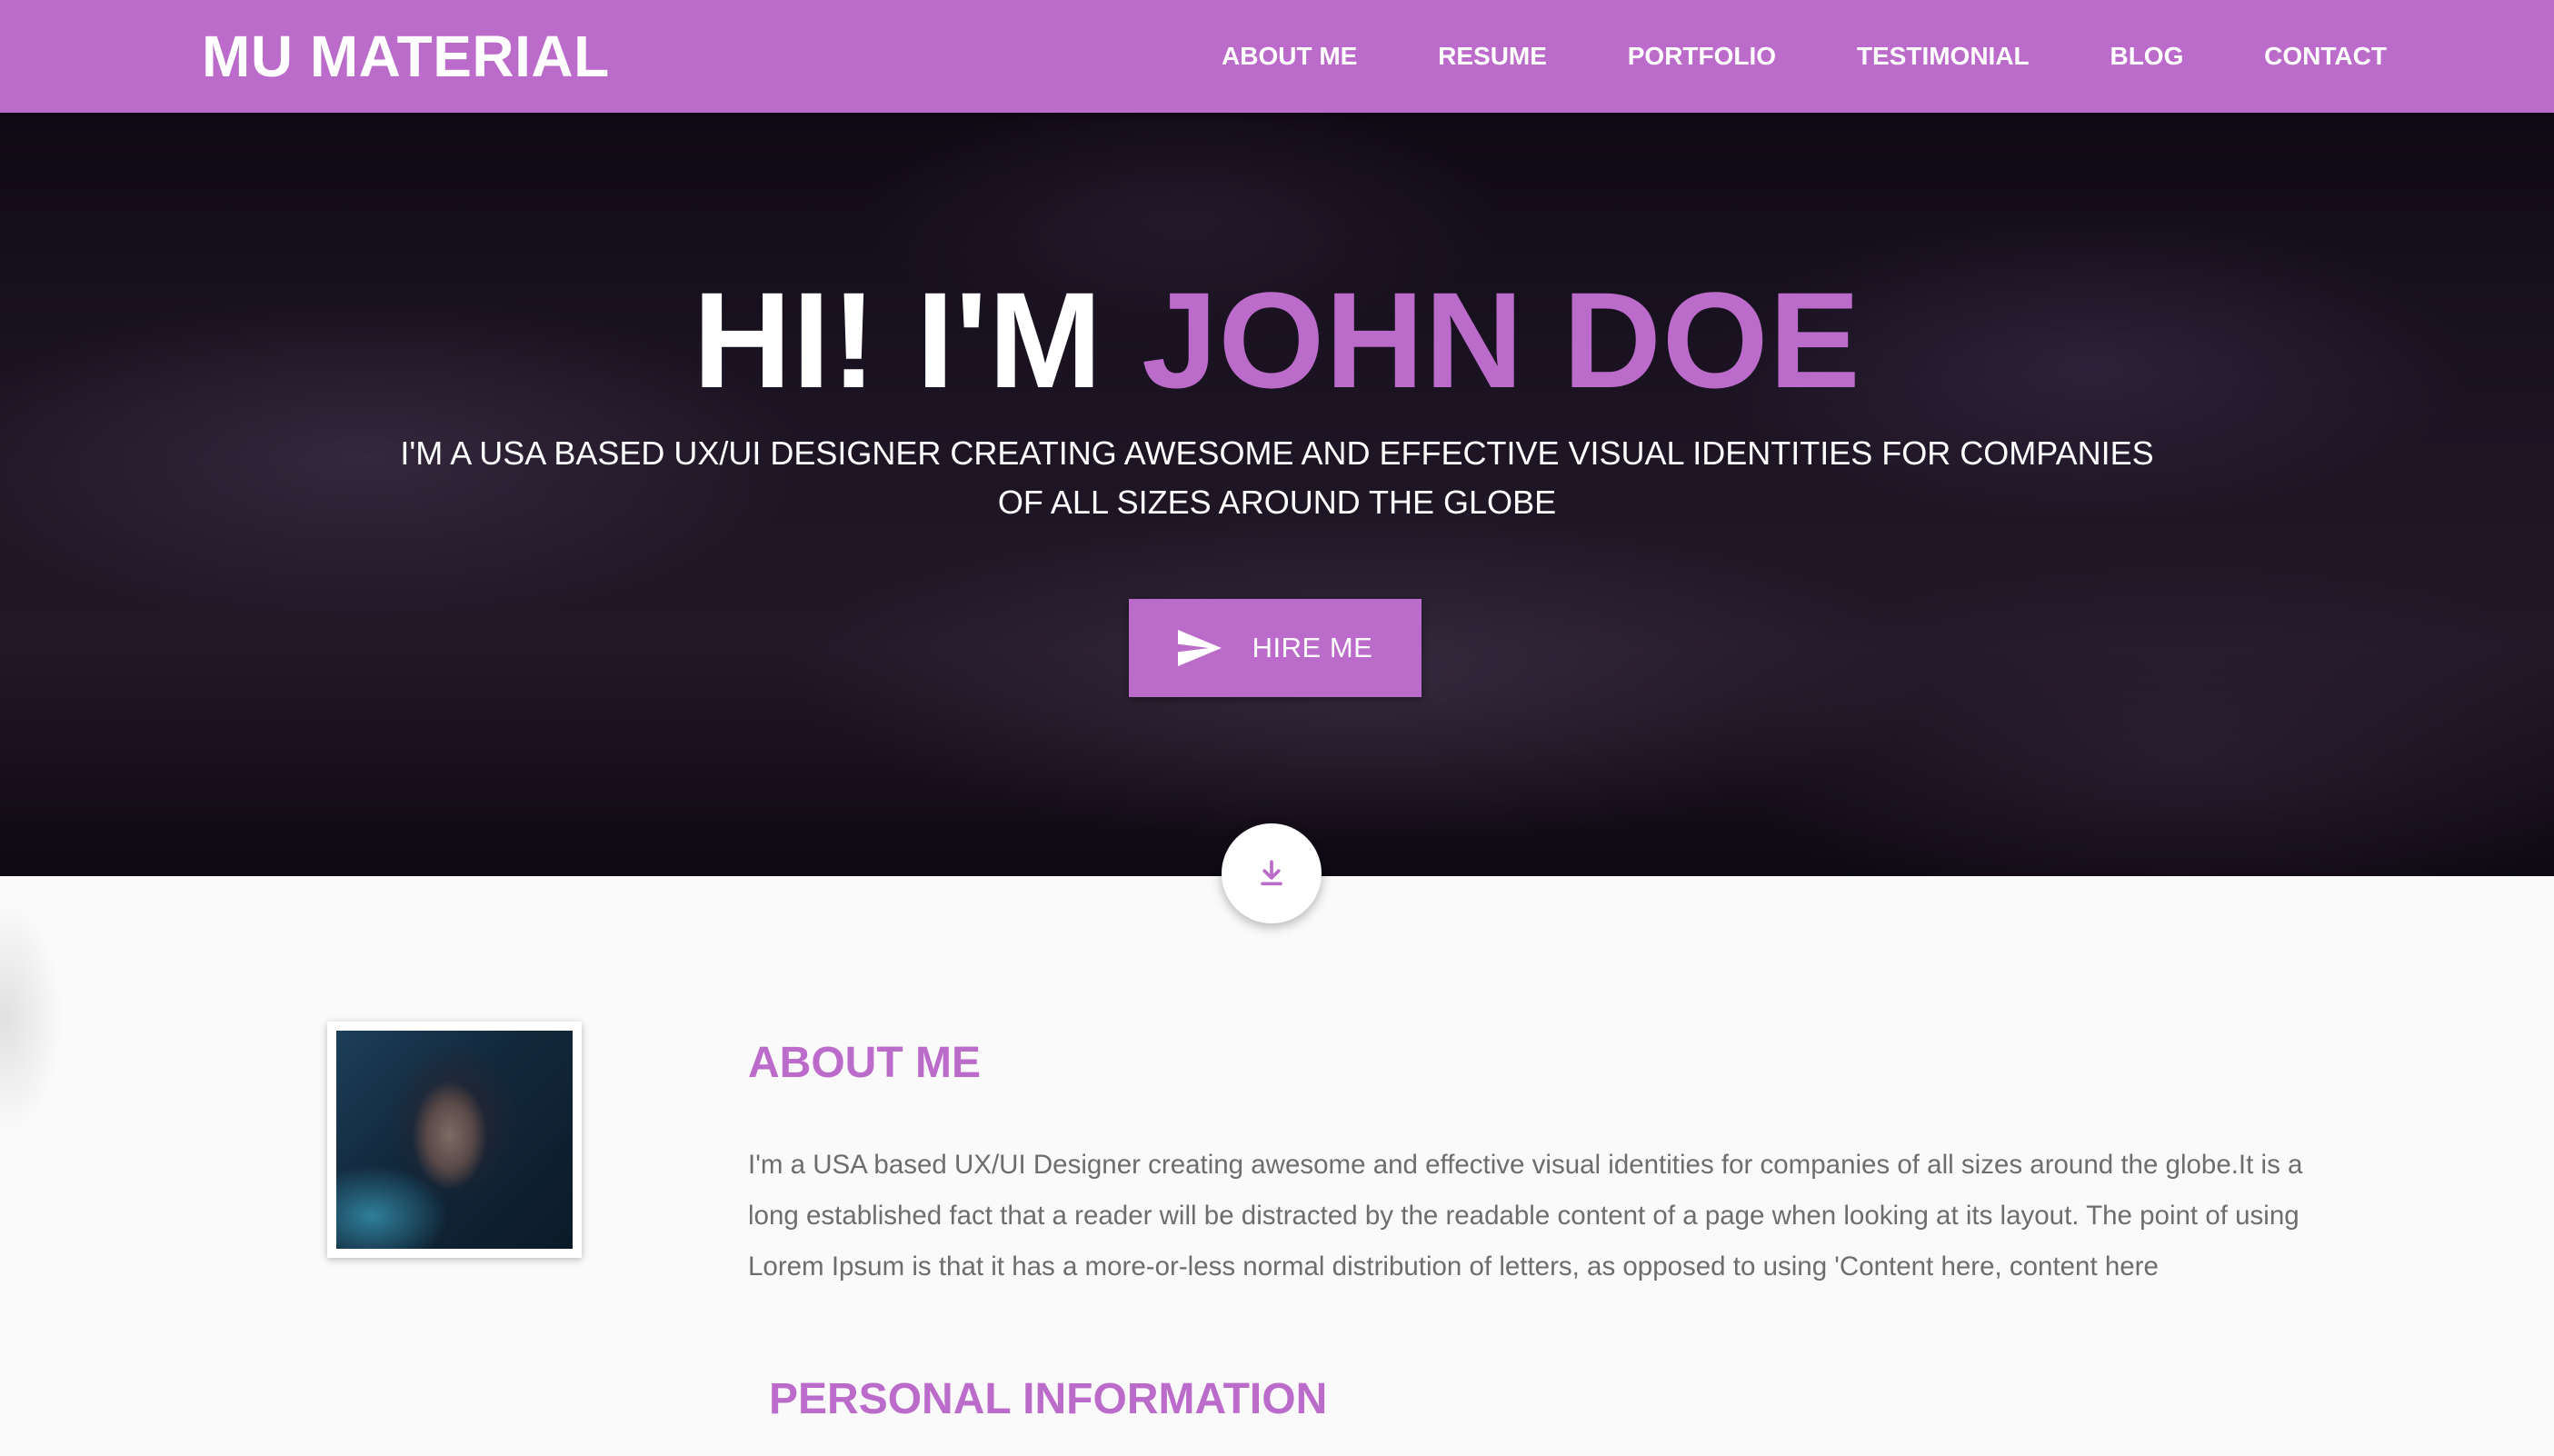  Describe the element at coordinates (1048, 1399) in the screenshot. I see `personal-information-title: PERSONAL INFORMATION` at that location.